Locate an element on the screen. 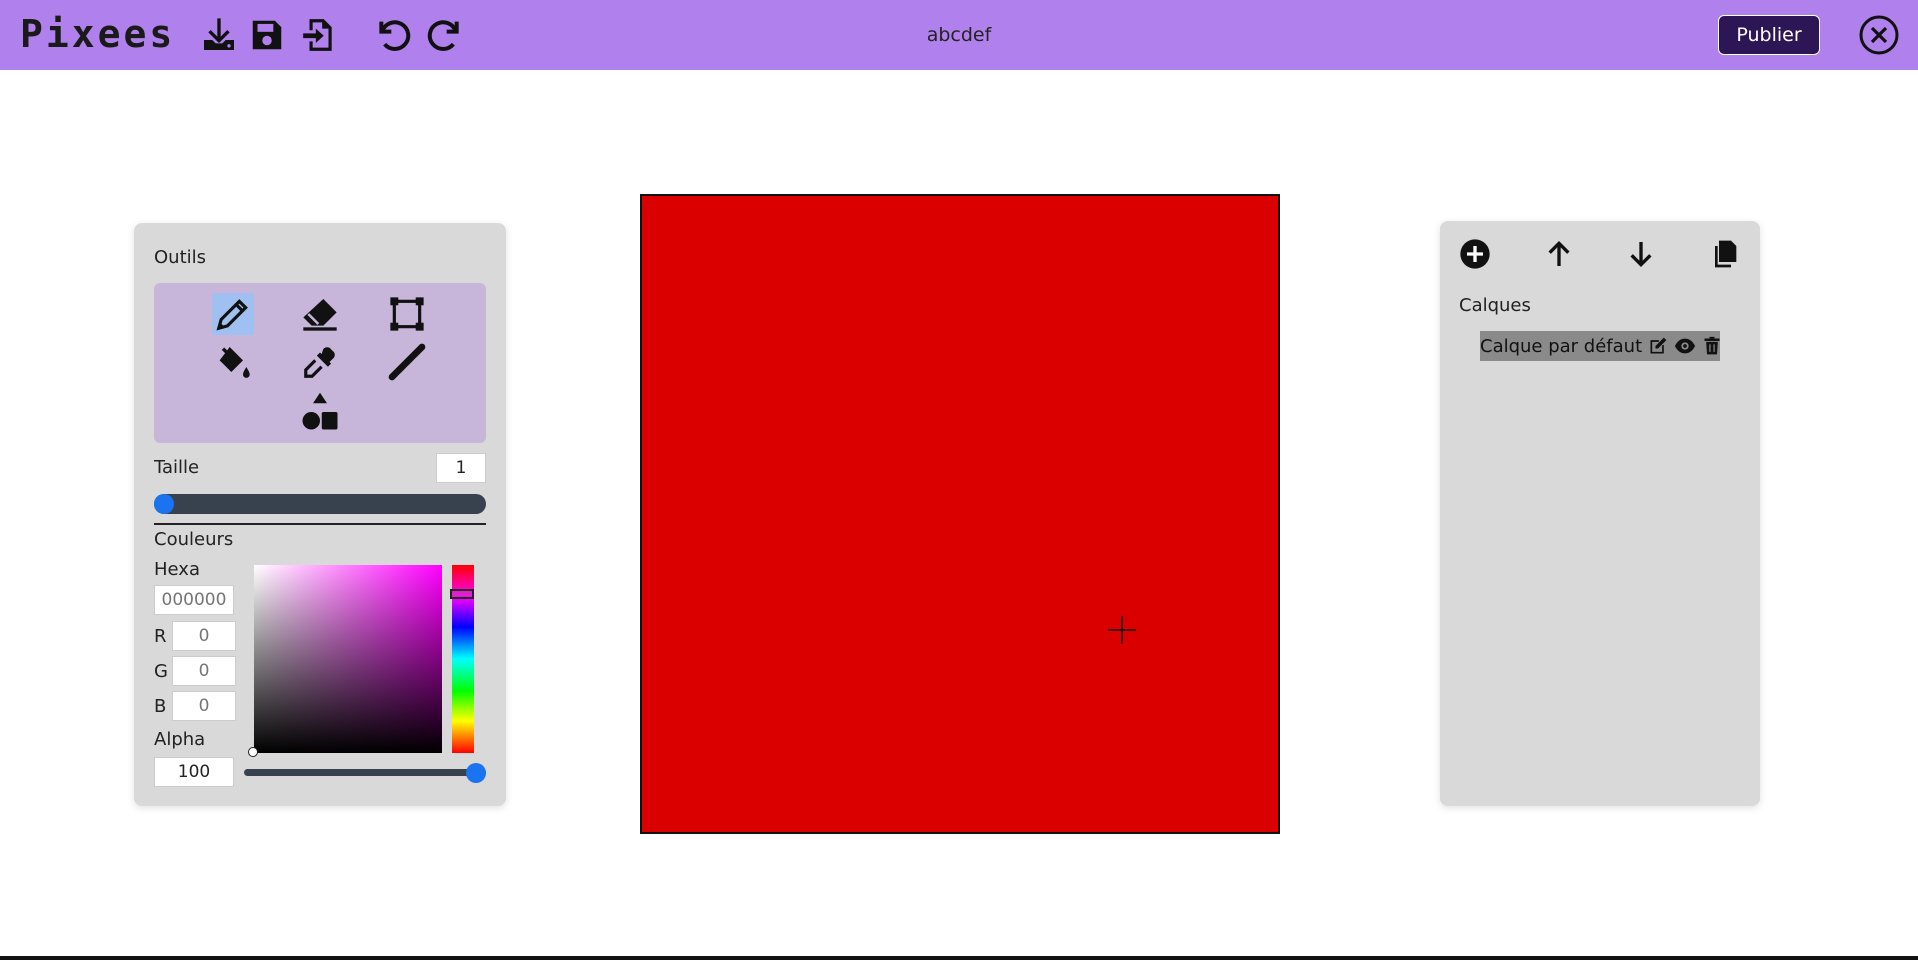  g-input is located at coordinates (204, 671).